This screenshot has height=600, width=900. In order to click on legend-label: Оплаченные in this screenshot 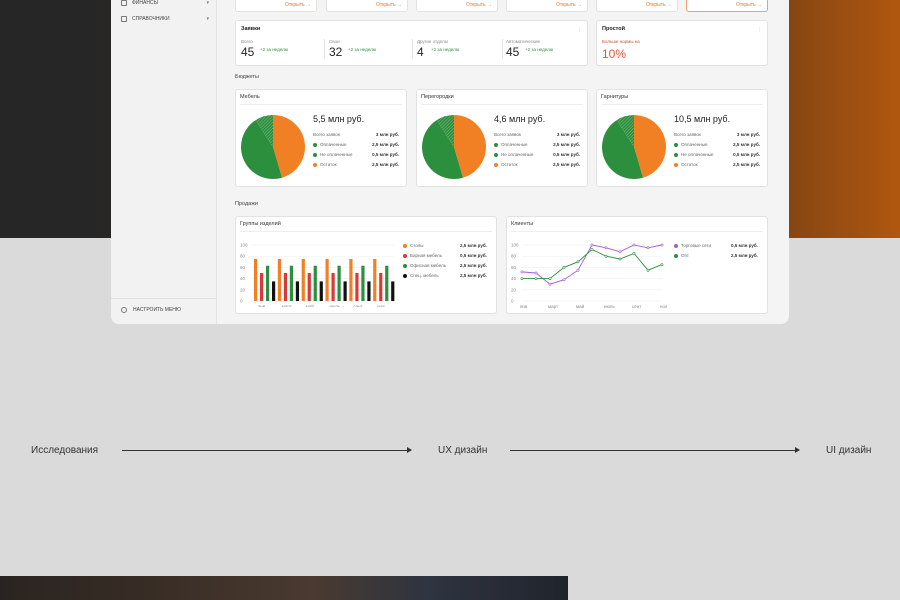, I will do `click(333, 144)`.